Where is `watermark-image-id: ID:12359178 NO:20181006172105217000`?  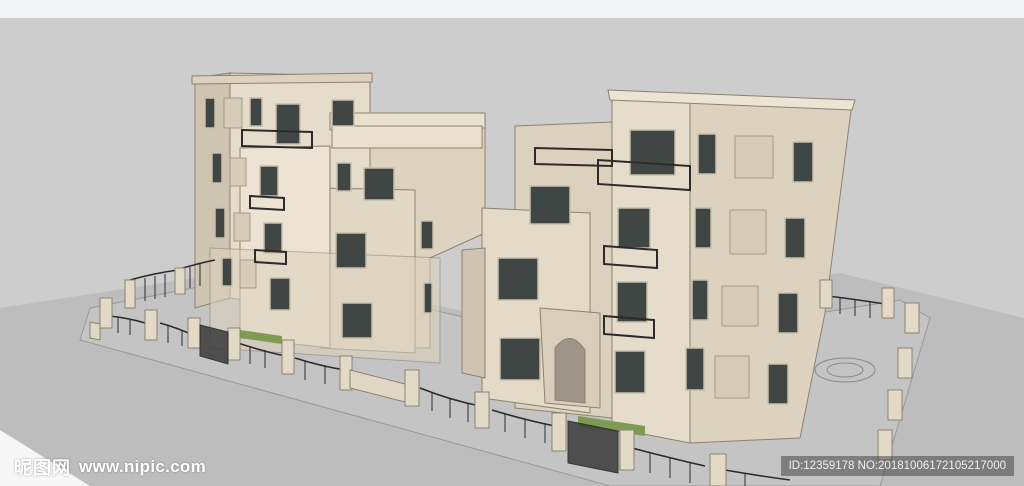
watermark-image-id: ID:12359178 NO:20181006172105217000 is located at coordinates (897, 466).